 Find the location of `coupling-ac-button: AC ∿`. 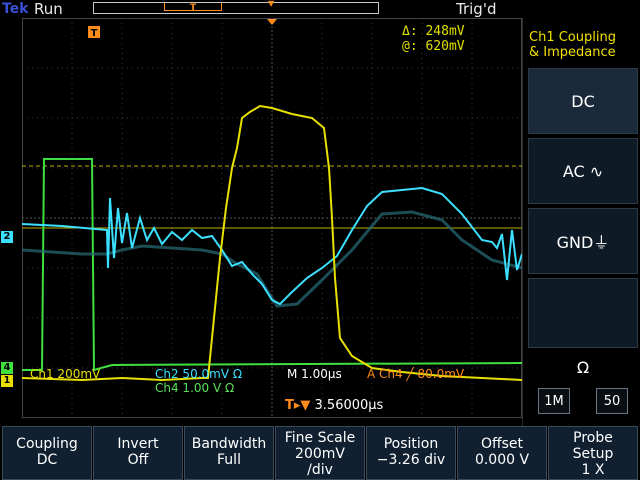

coupling-ac-button: AC ∿ is located at coordinates (583, 171).